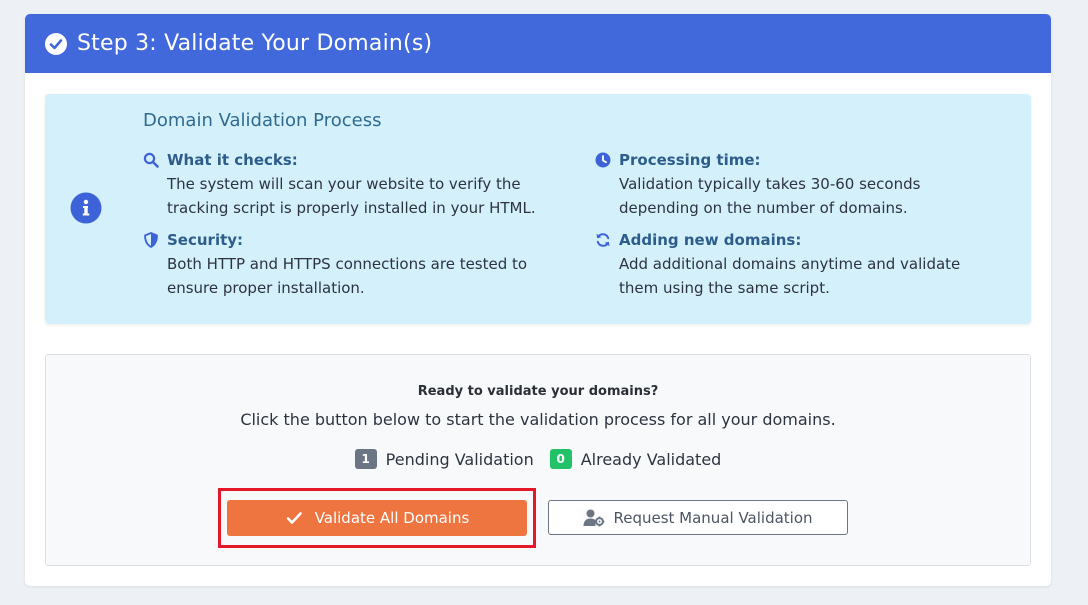 The image size is (1088, 605). I want to click on feature-label: What it checks:, so click(232, 160).